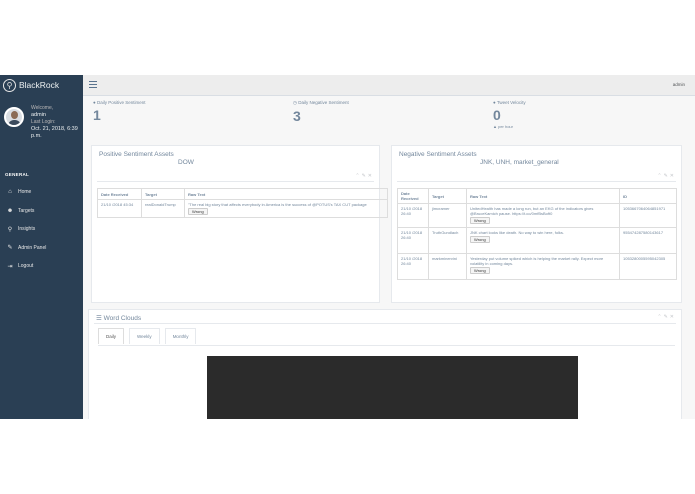 This screenshot has height=494, width=695. I want to click on caret-up-icon: ▲, so click(495, 126).